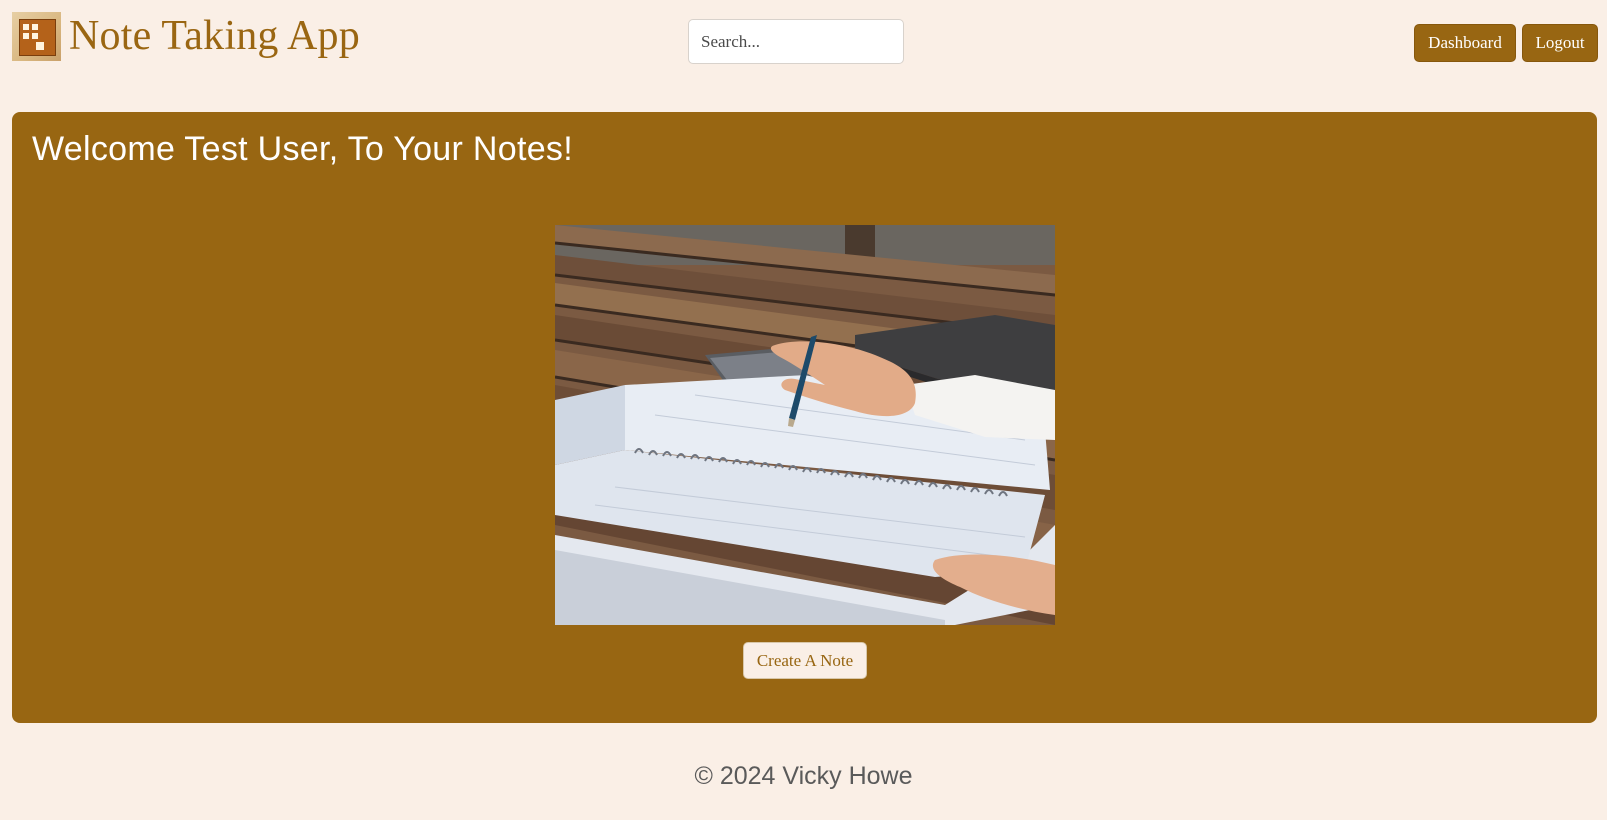  I want to click on footer: © 2024 Vicky Howe, so click(803, 776).